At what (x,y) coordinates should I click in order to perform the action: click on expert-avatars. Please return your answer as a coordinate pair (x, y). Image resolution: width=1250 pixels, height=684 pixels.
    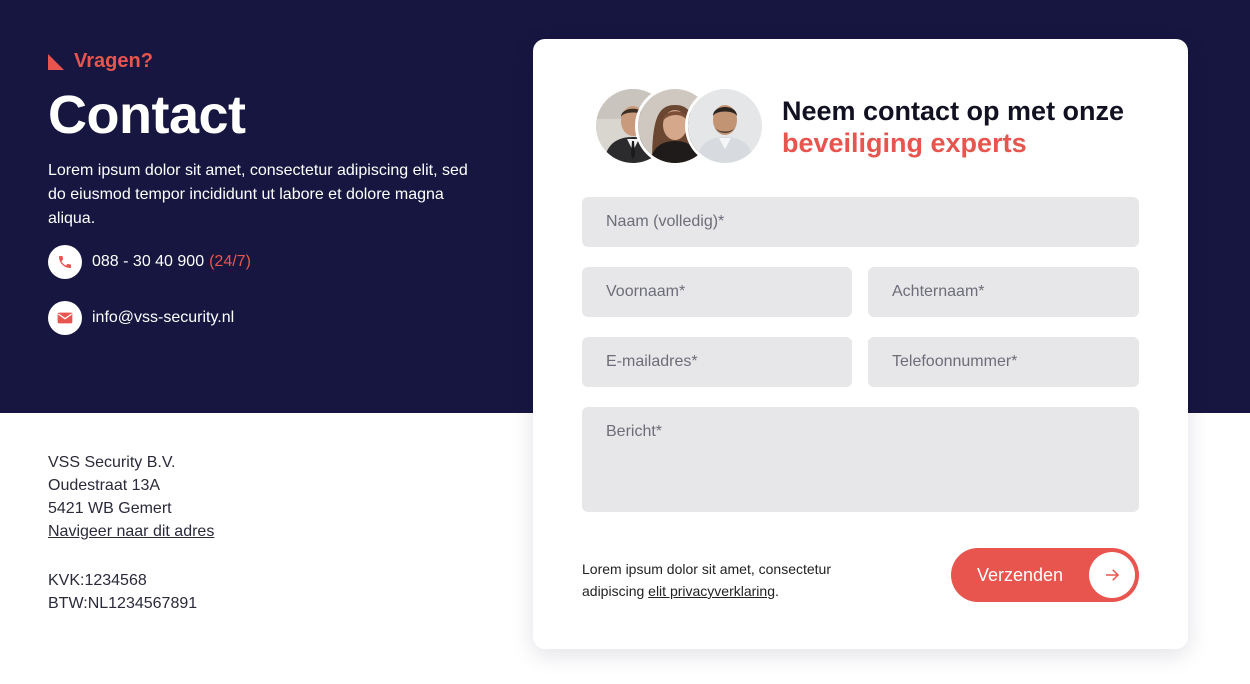
    Looking at the image, I should click on (679, 126).